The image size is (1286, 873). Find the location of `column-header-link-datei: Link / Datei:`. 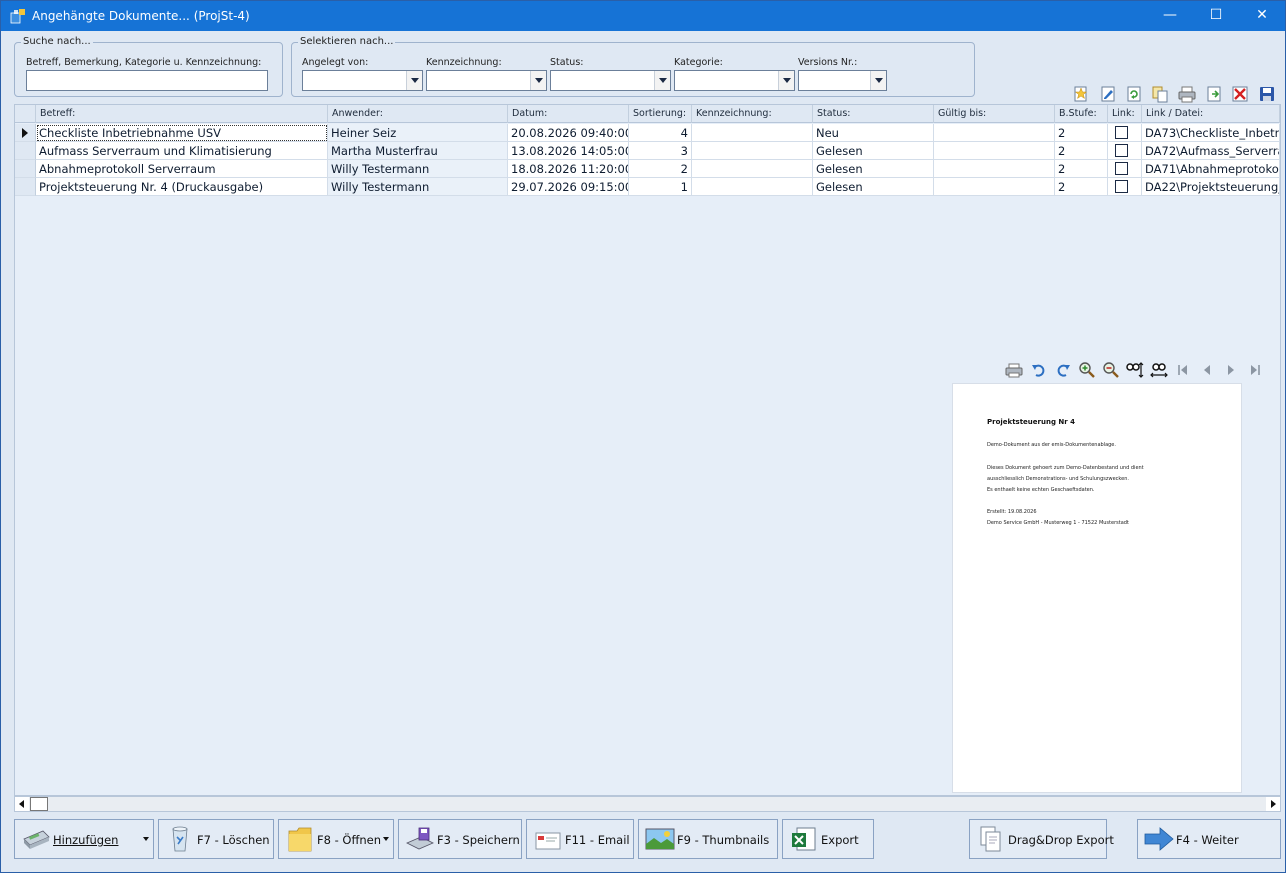

column-header-link-datei: Link / Datei: is located at coordinates (1211, 114).